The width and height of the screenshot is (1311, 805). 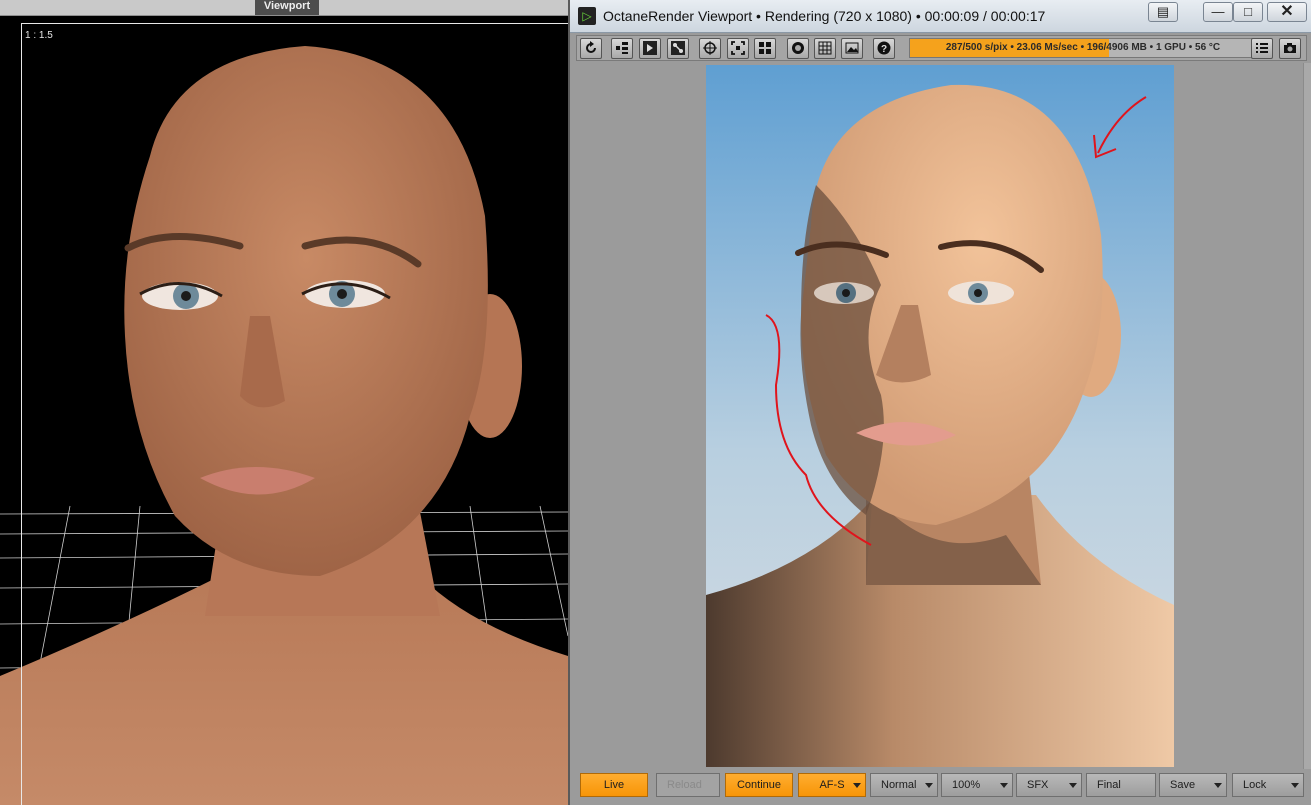 What do you see at coordinates (1255, 785) in the screenshot?
I see `button-label: Lock` at bounding box center [1255, 785].